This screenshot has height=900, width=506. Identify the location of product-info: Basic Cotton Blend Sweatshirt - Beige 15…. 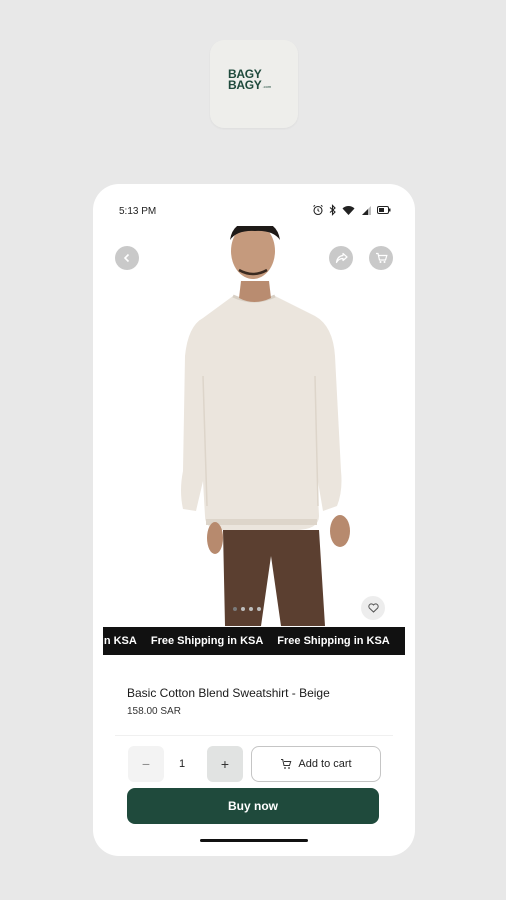
(254, 698).